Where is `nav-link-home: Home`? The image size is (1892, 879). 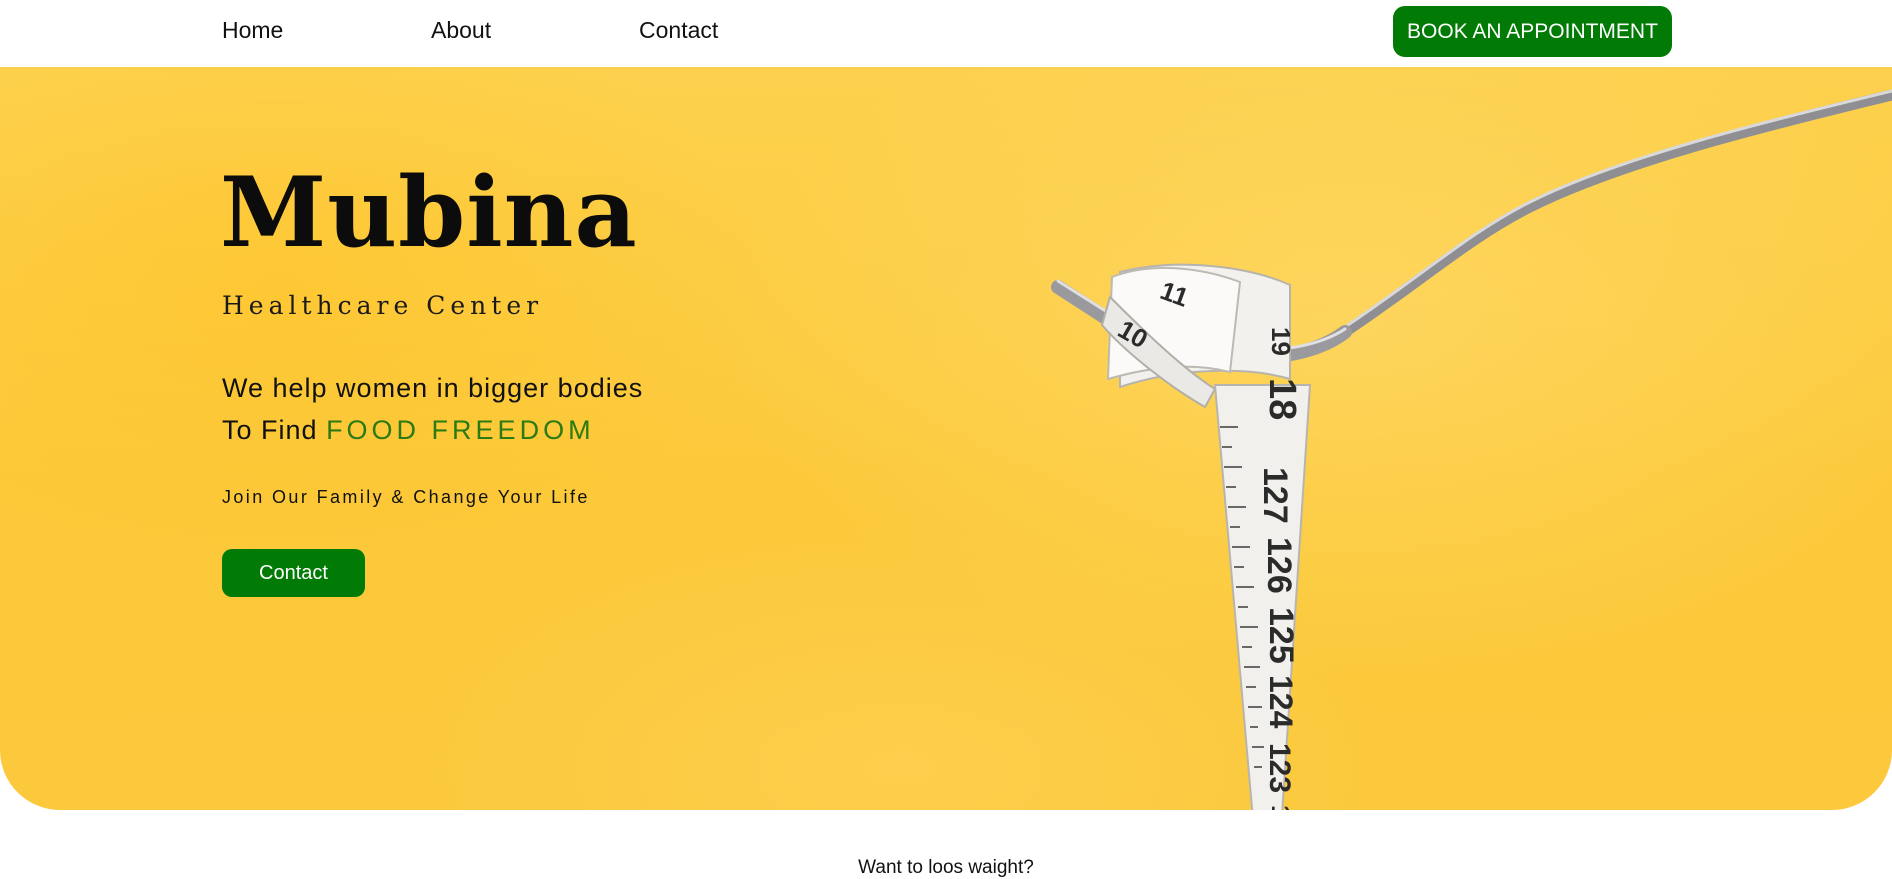
nav-link-home: Home is located at coordinates (252, 30).